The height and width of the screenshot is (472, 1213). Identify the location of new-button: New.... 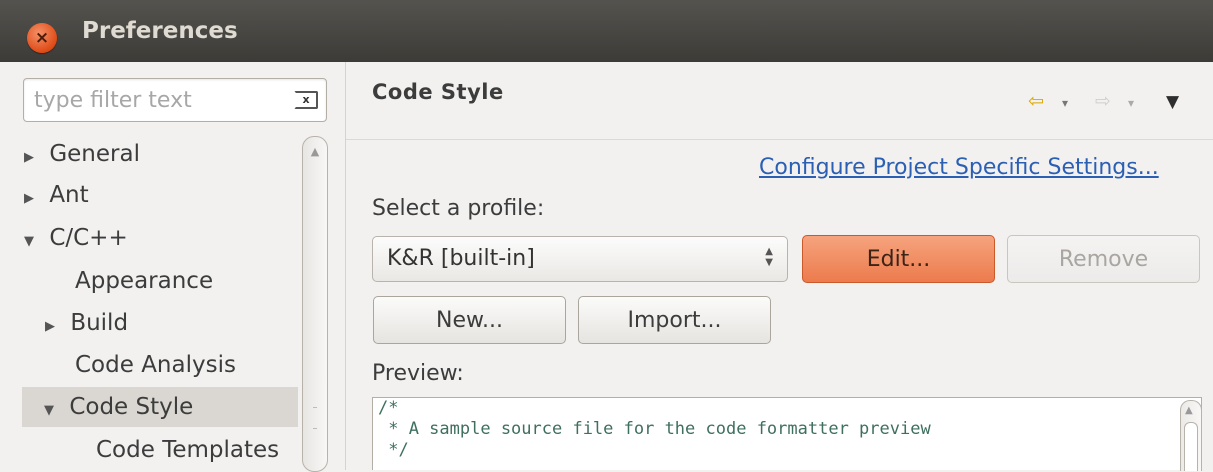
(469, 320).